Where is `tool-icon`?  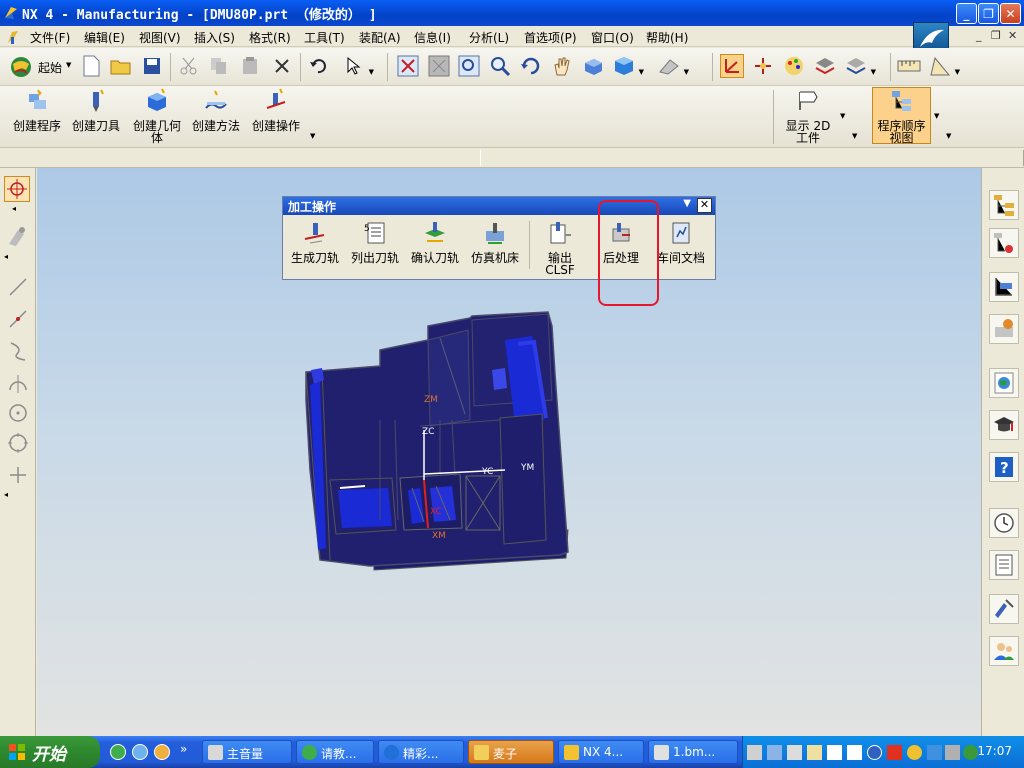
tool-icon is located at coordinates (814, 752).